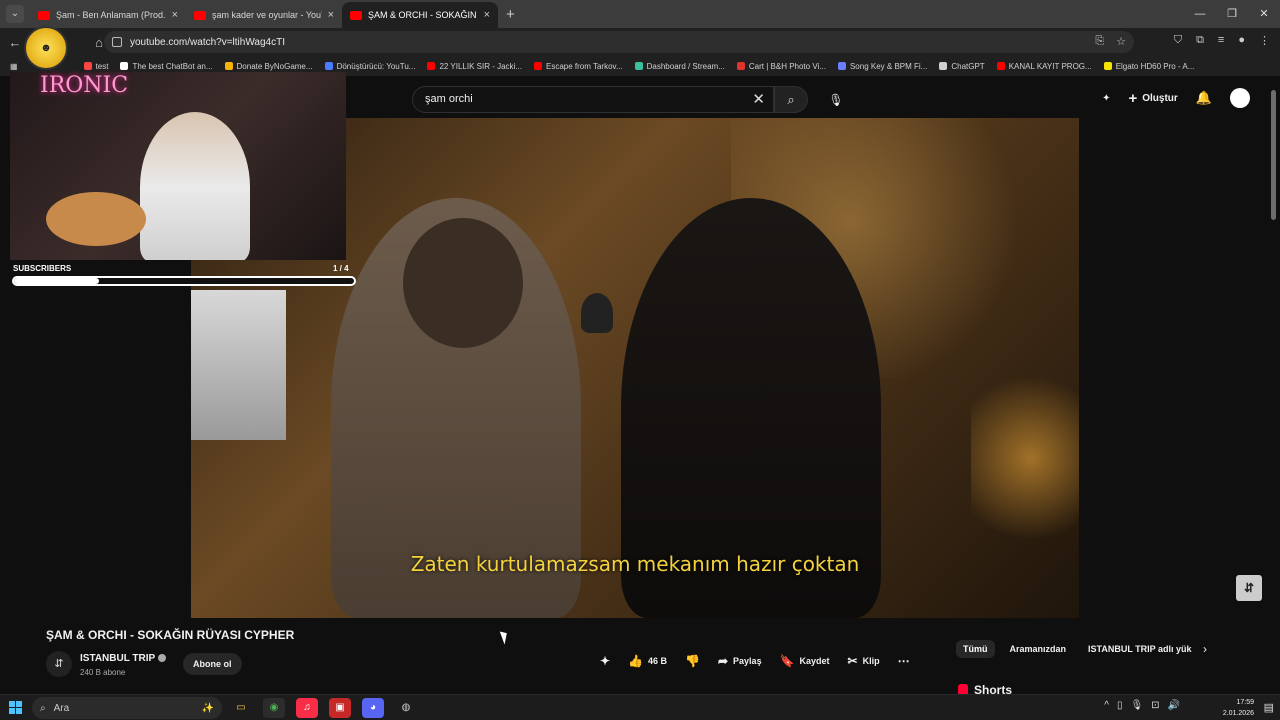 The width and height of the screenshot is (1280, 720). Describe the element at coordinates (1152, 98) in the screenshot. I see `create-button: + Oluştur` at that location.